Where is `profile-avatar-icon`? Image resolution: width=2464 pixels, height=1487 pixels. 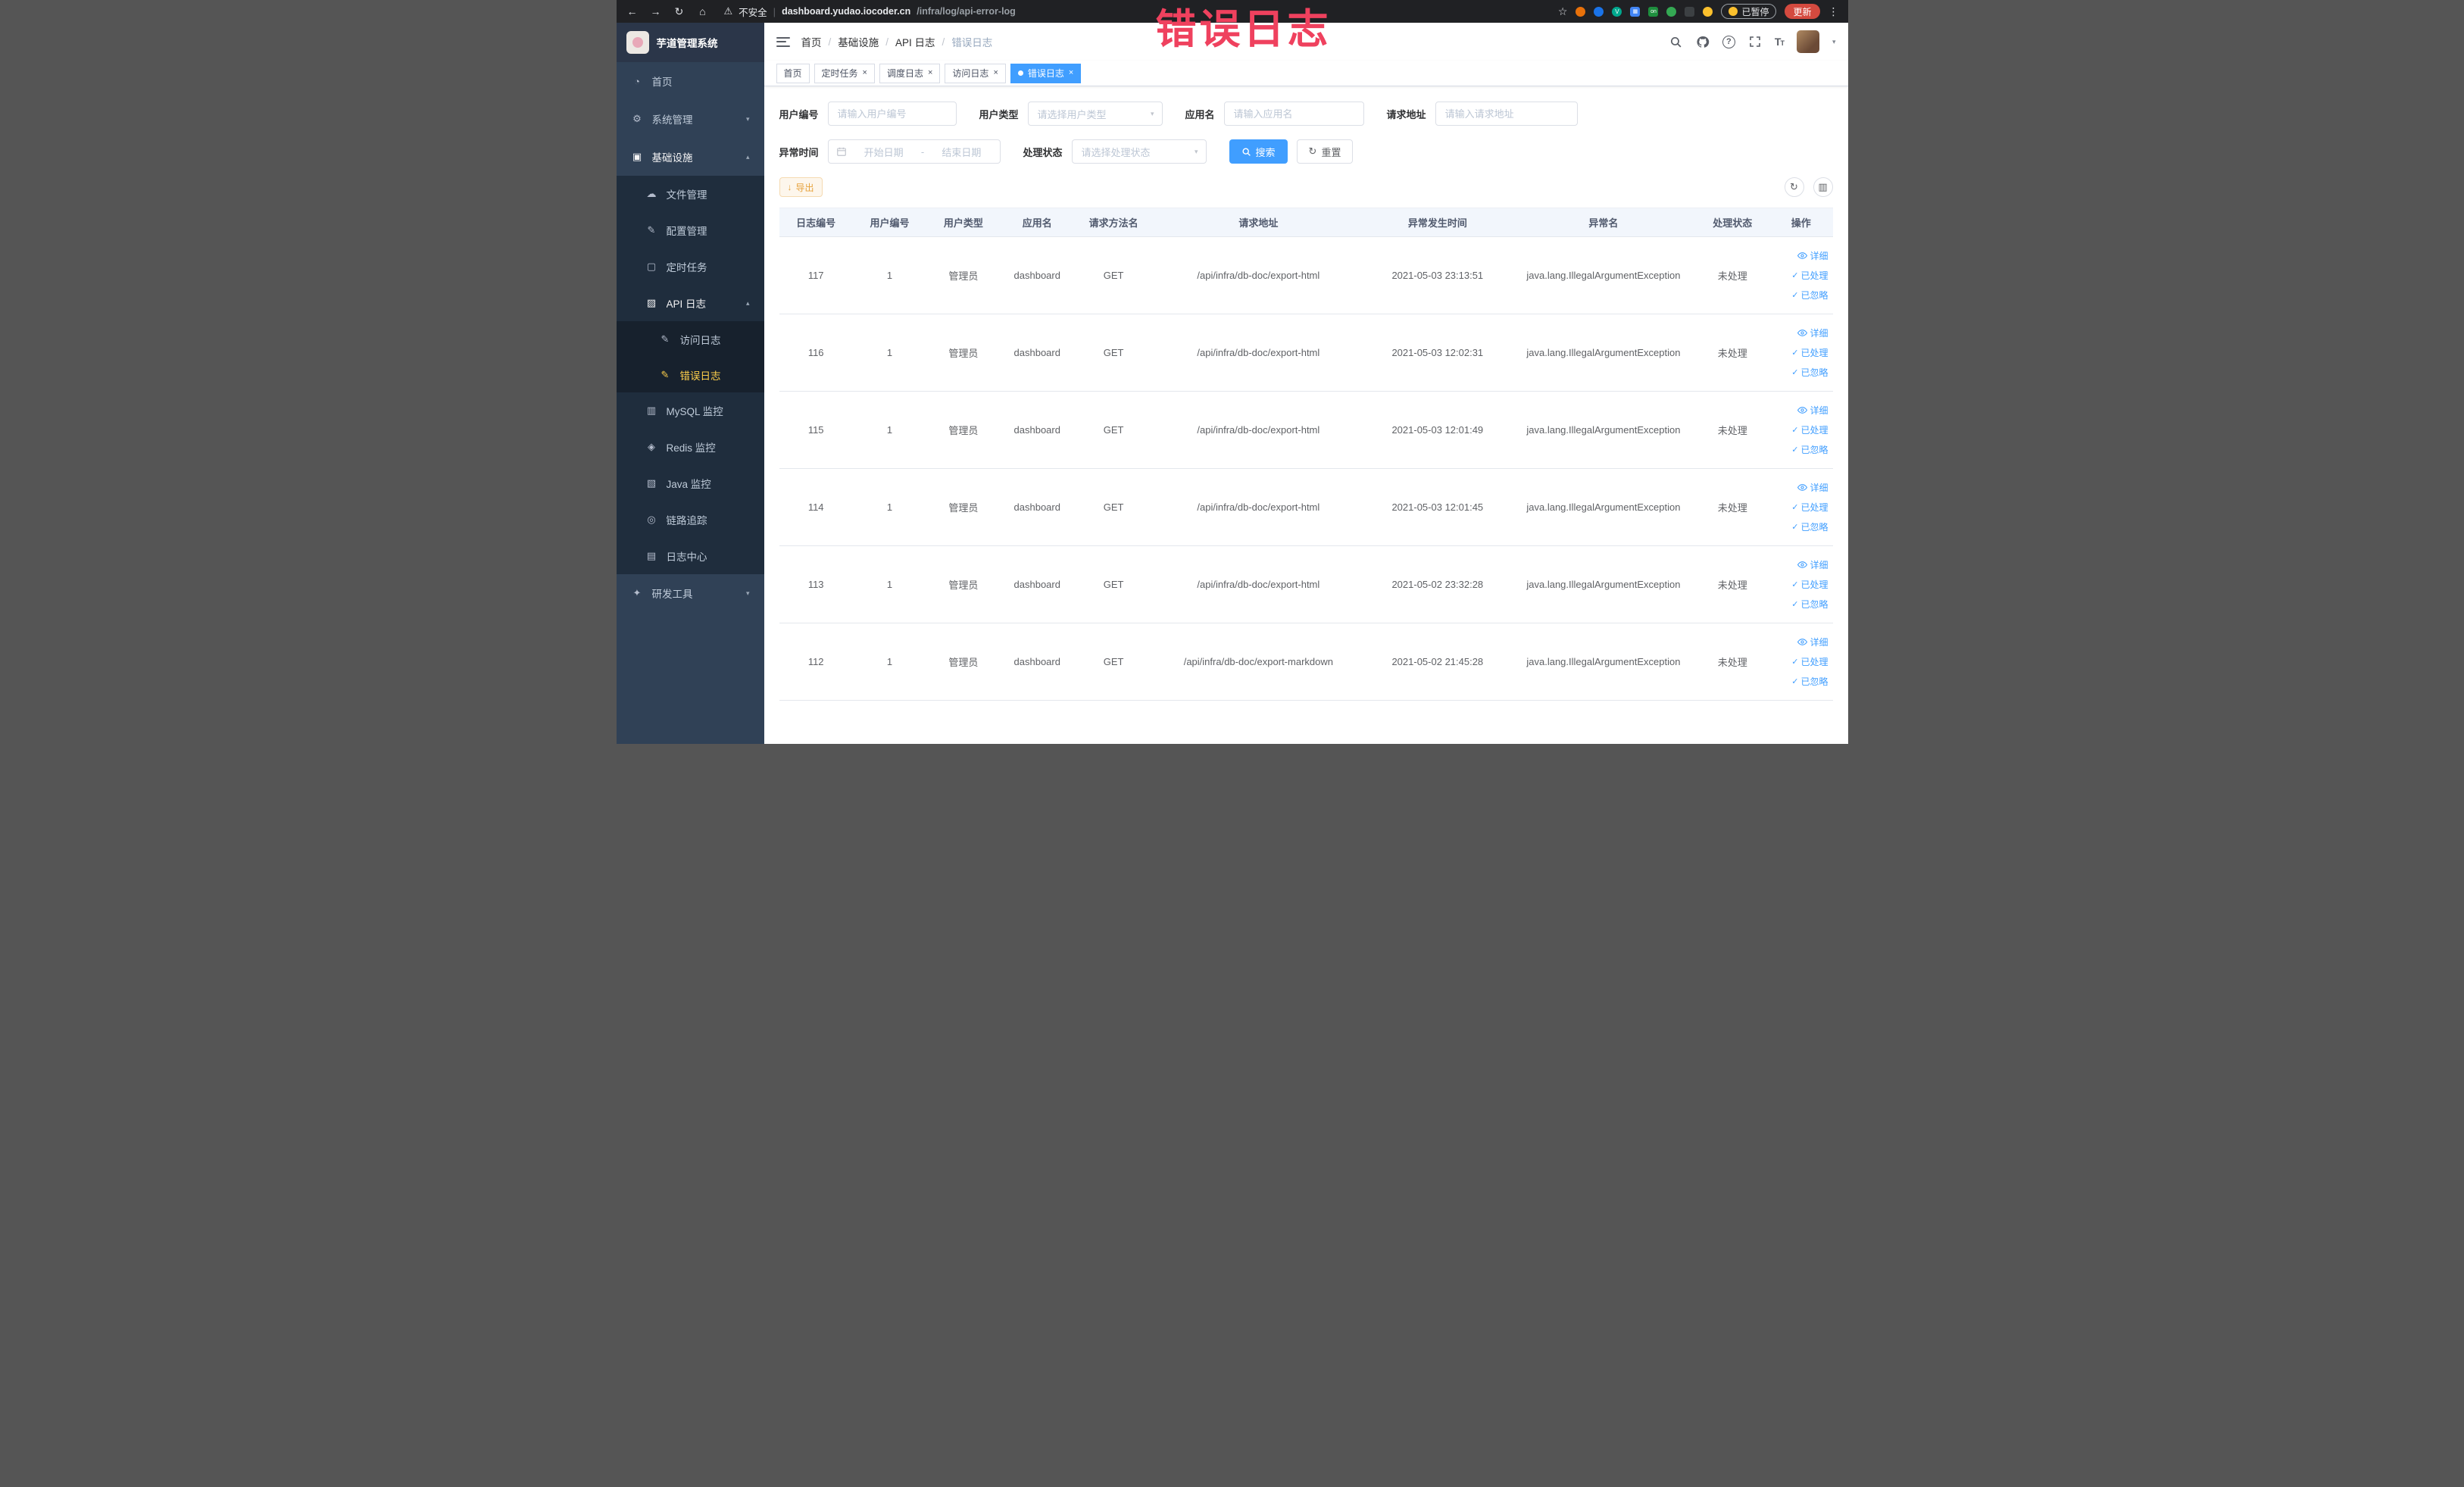
profile-avatar-icon is located at coordinates (1708, 11).